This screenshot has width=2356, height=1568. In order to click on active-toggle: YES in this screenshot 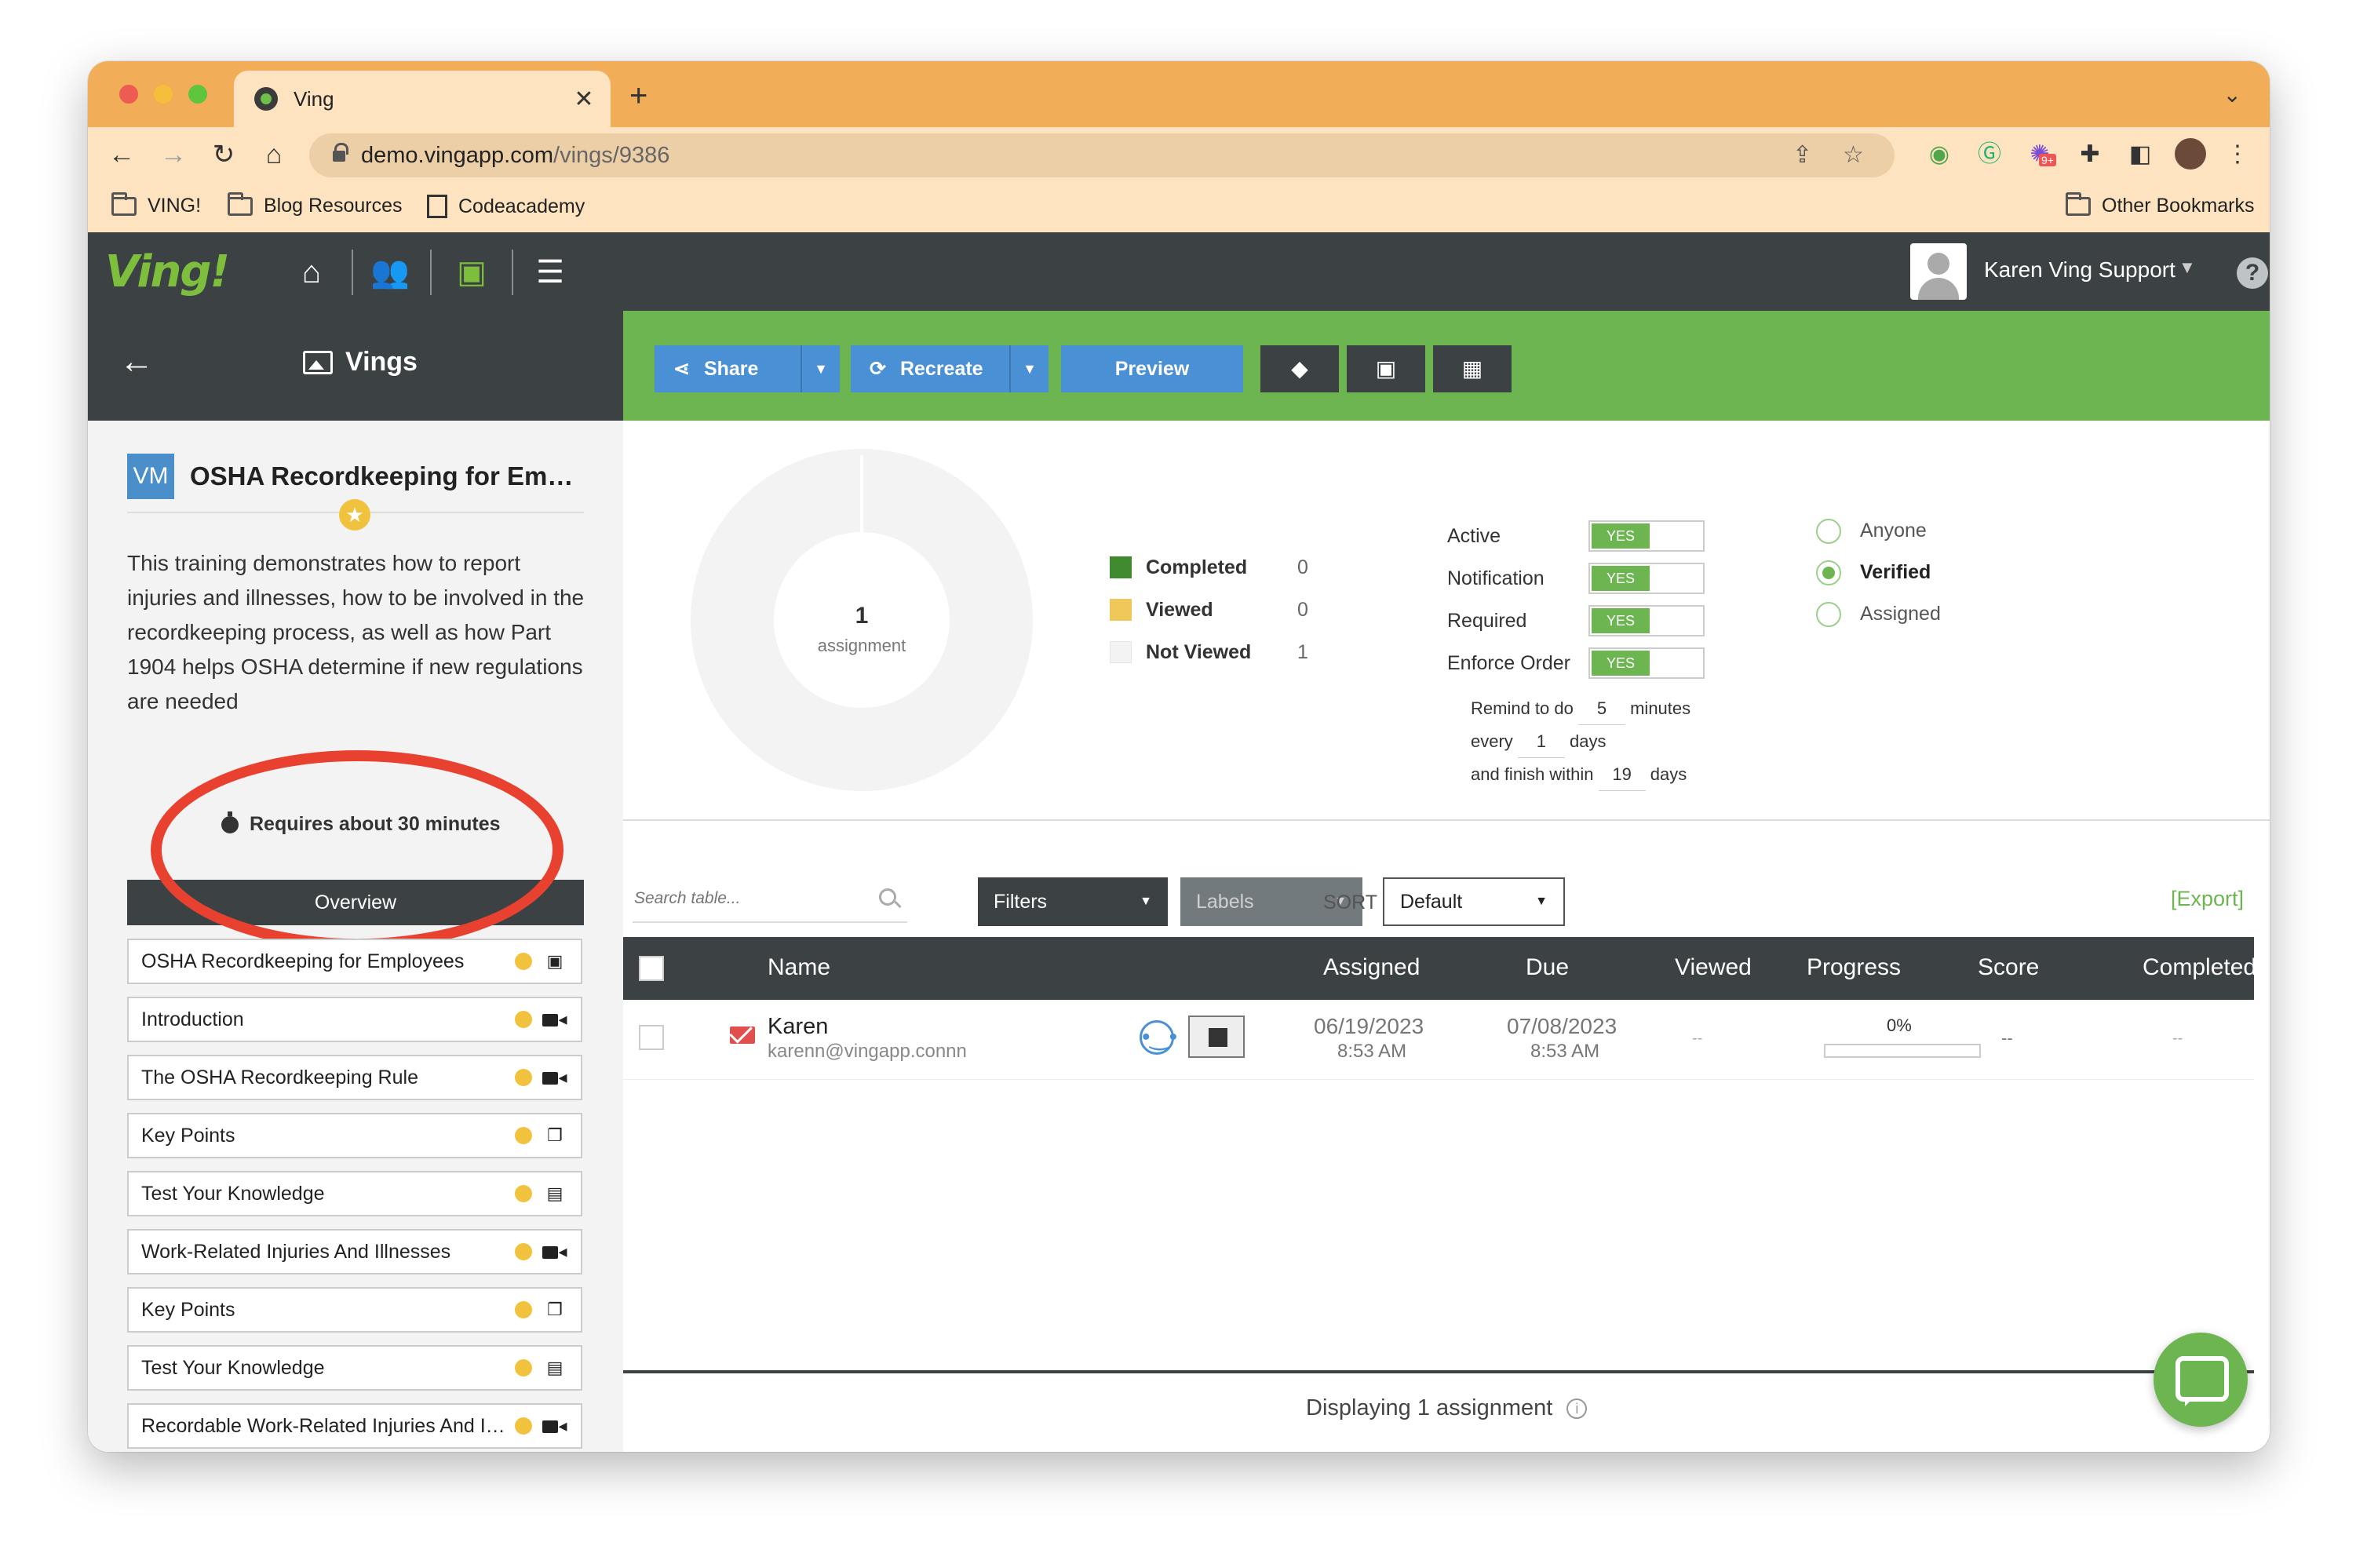, I will do `click(1646, 536)`.